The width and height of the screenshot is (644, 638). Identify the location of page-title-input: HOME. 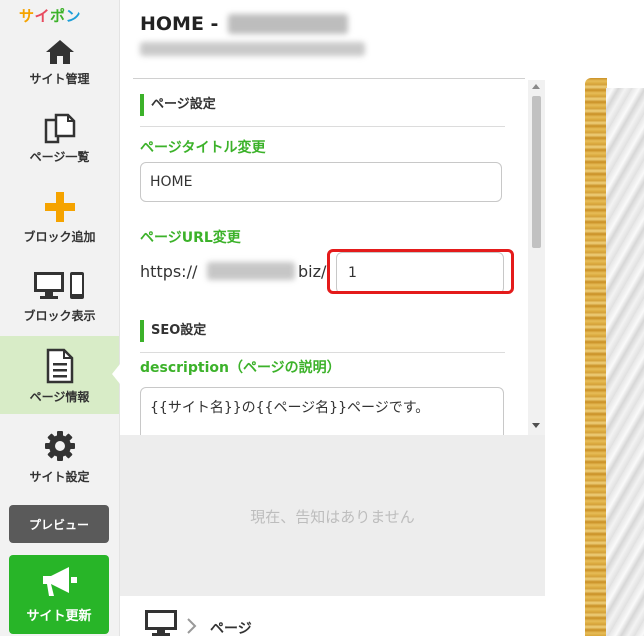
(321, 182).